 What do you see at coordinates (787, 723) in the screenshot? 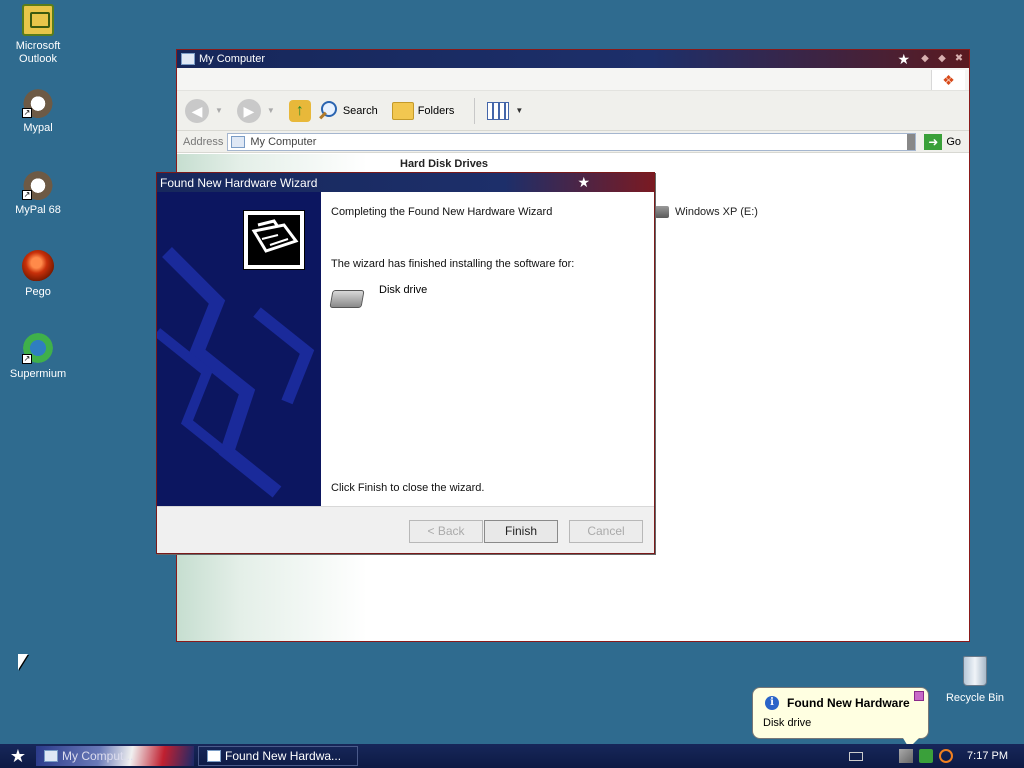
I see `balloon-text: Disk drive` at bounding box center [787, 723].